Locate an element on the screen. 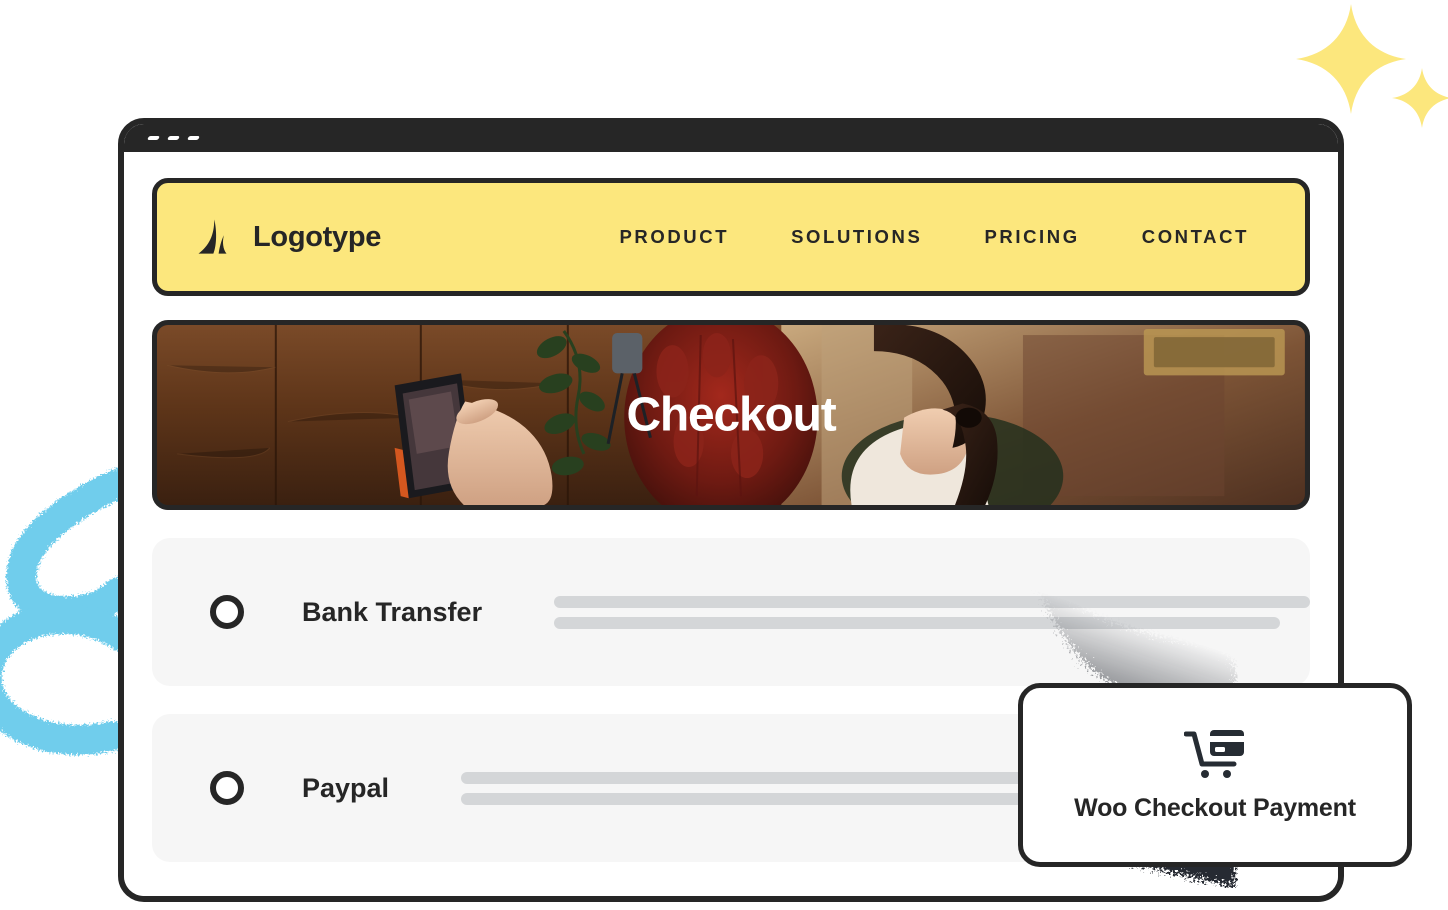  nav-link-pricing: PRICING is located at coordinates (1031, 237).